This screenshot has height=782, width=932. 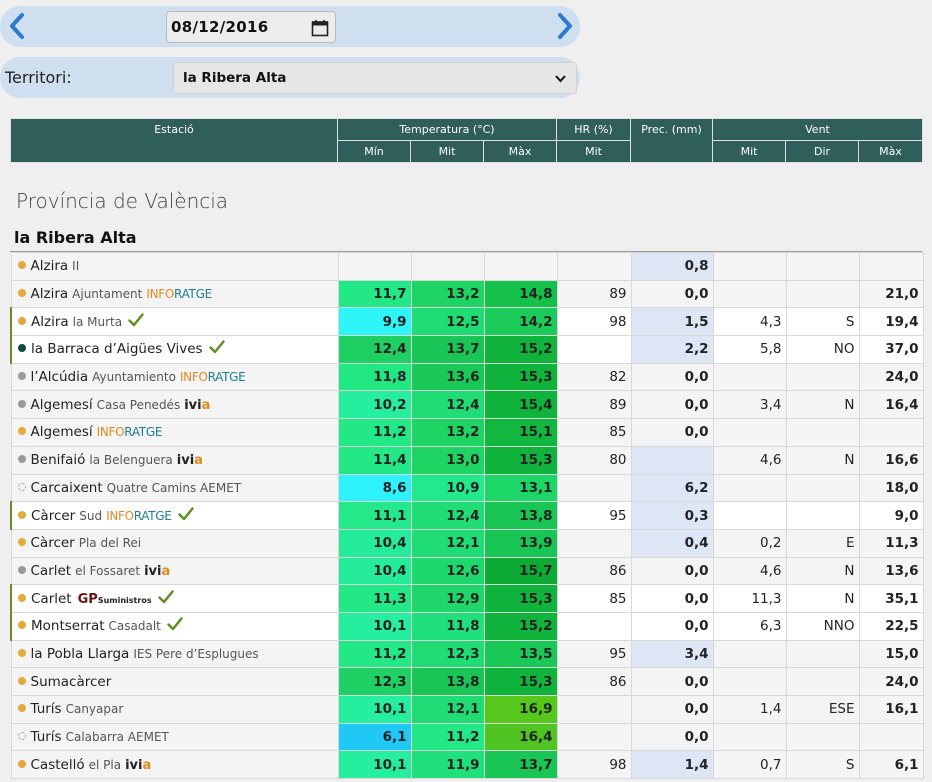 I want to click on temp-mit-cell: 11,2, so click(x=447, y=737).